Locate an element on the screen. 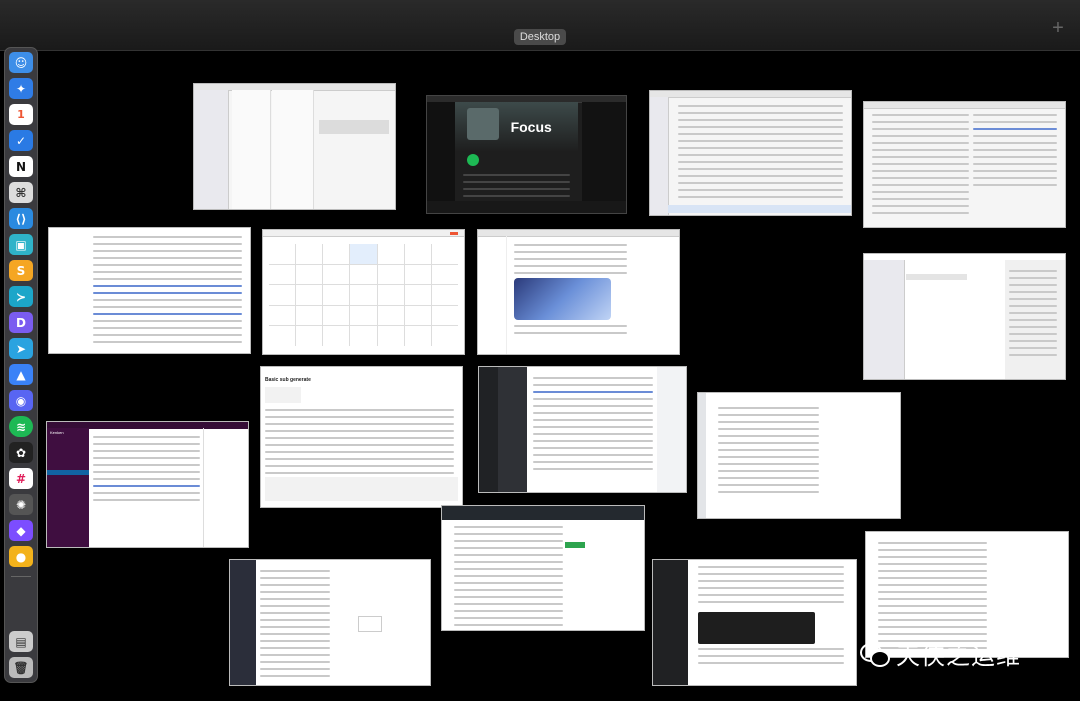 Image resolution: width=1080 pixels, height=701 pixels. desktop-space-label: Desktop is located at coordinates (540, 37).